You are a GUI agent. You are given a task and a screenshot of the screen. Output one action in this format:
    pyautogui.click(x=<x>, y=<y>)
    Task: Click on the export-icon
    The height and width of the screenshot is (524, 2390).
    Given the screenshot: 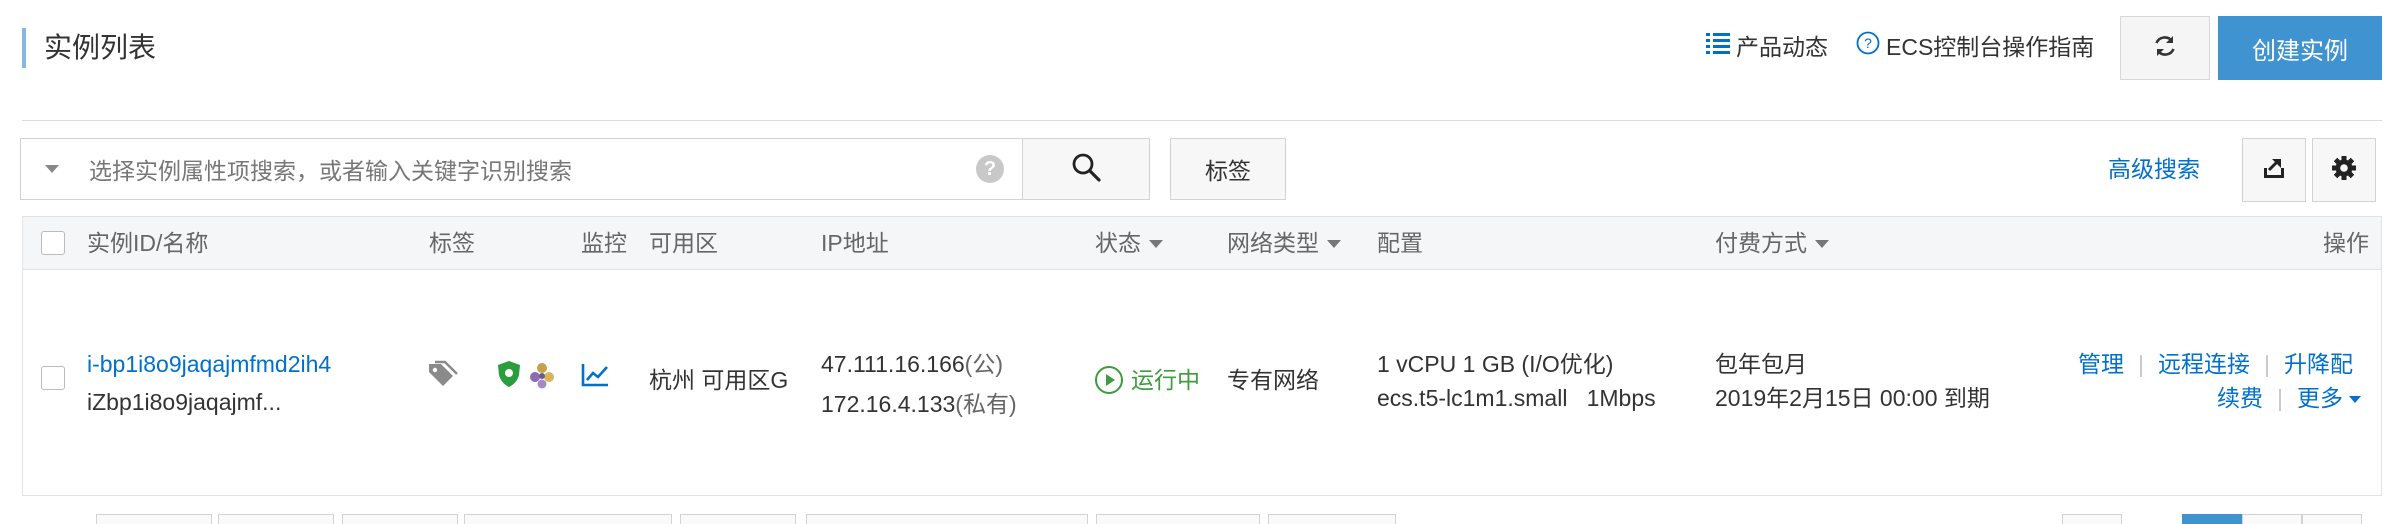 What is the action you would take?
    pyautogui.click(x=2274, y=170)
    